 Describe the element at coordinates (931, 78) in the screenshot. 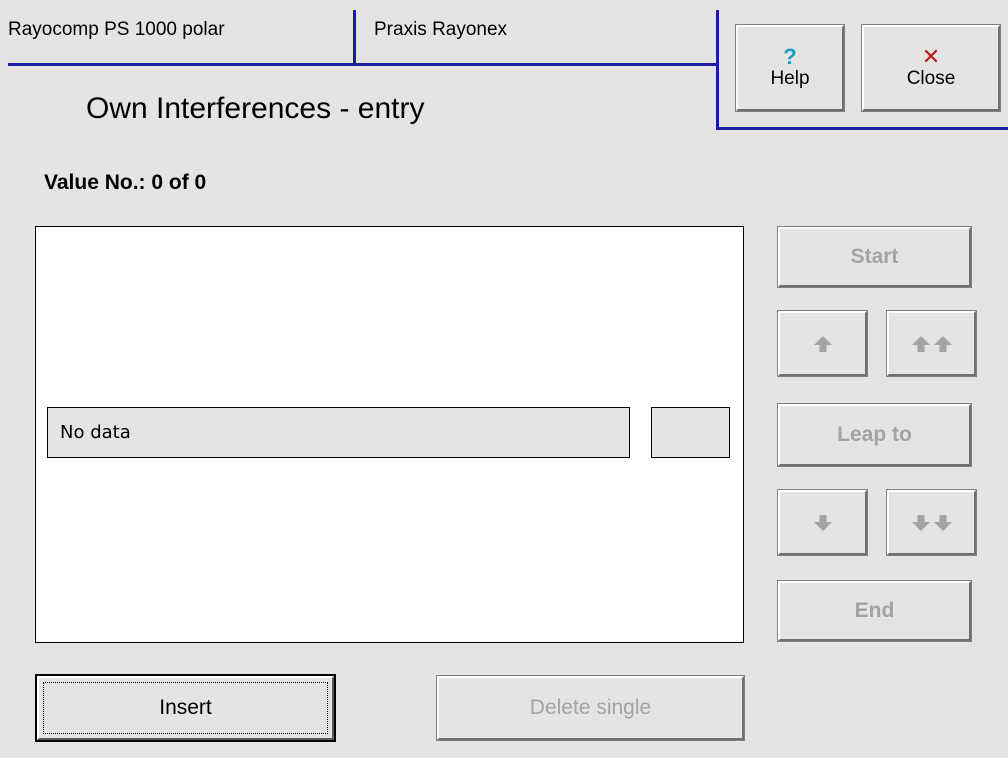

I see `close-label: Close` at that location.